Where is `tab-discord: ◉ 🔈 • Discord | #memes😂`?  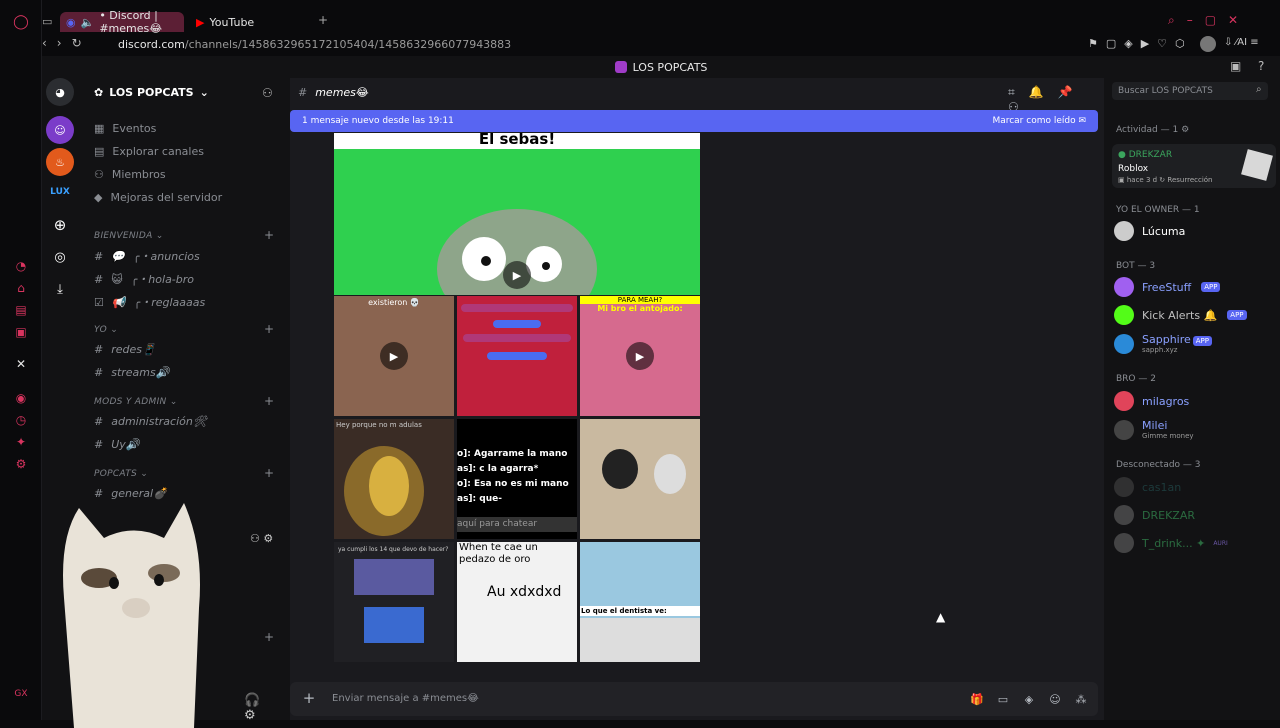 tab-discord: ◉ 🔈 • Discord | #memes😂 is located at coordinates (122, 22).